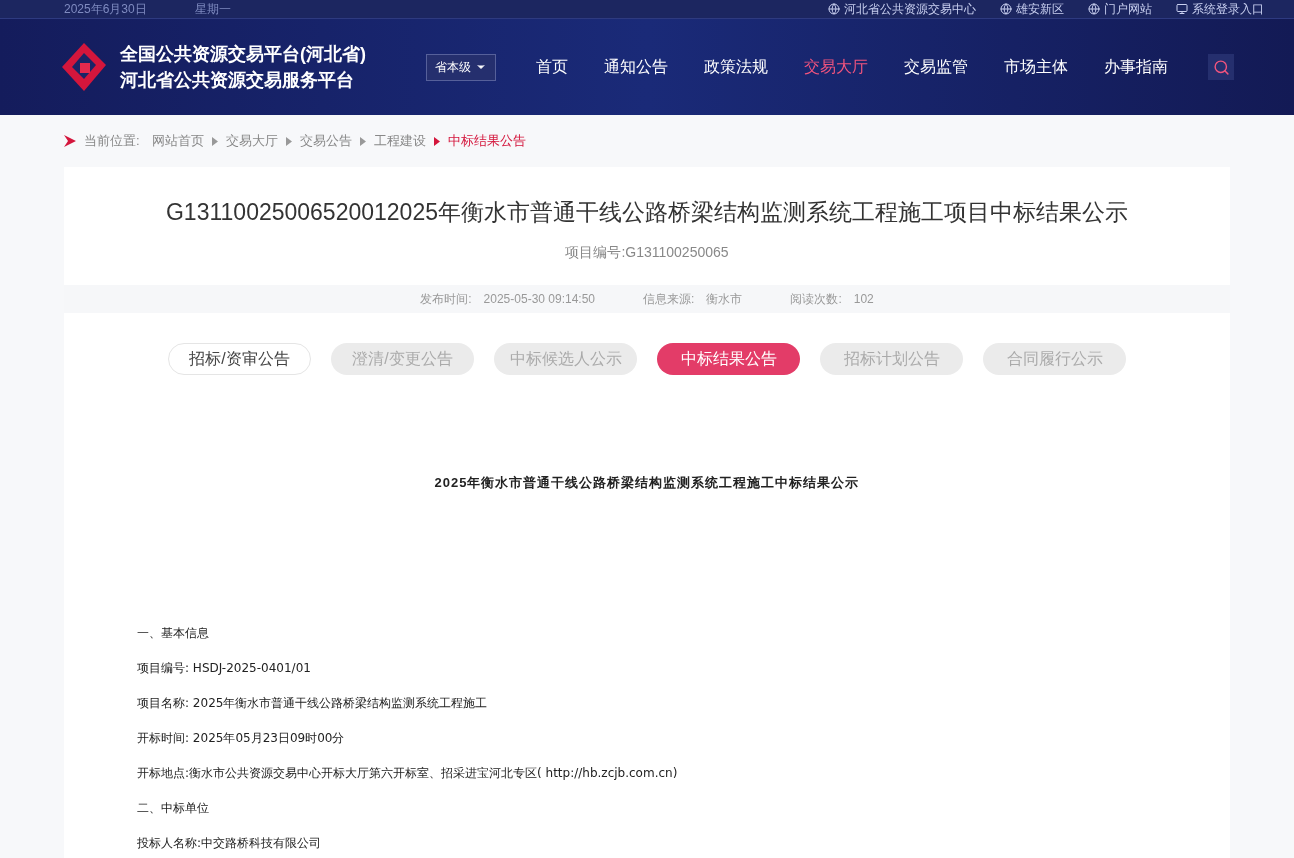 This screenshot has height=858, width=1294. Describe the element at coordinates (446, 299) in the screenshot. I see `meta-label: 发布时间:` at that location.